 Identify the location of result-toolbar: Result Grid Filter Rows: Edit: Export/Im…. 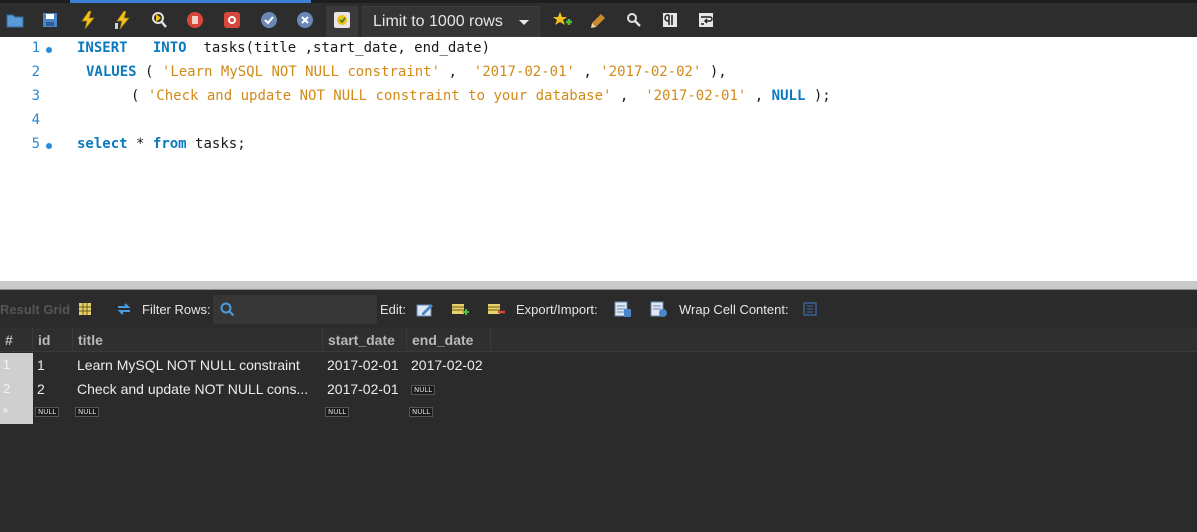
(598, 309).